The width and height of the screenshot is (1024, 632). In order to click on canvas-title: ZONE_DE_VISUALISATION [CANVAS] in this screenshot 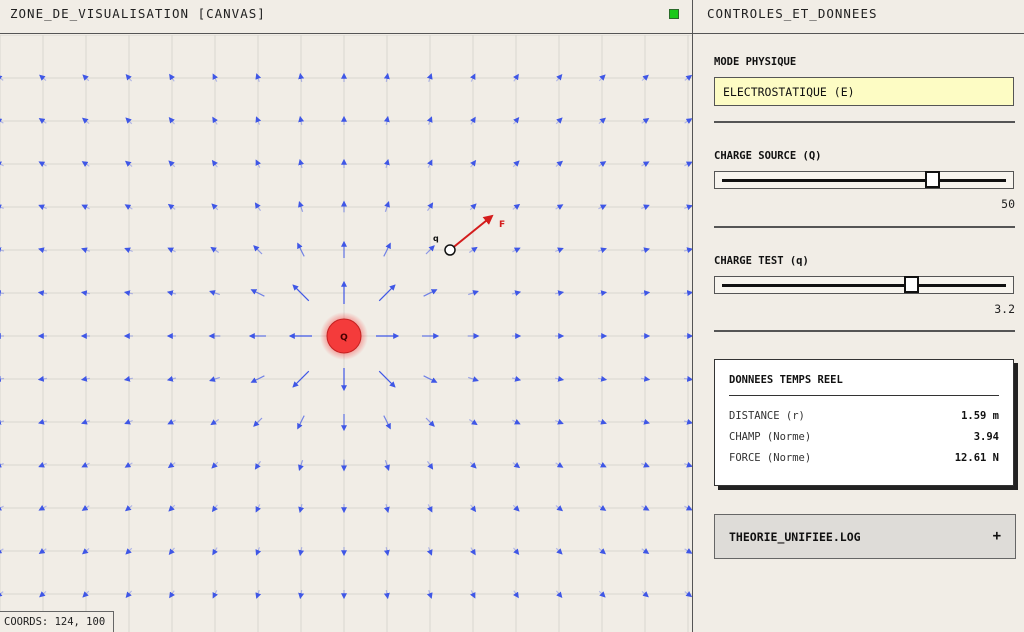, I will do `click(138, 13)`.